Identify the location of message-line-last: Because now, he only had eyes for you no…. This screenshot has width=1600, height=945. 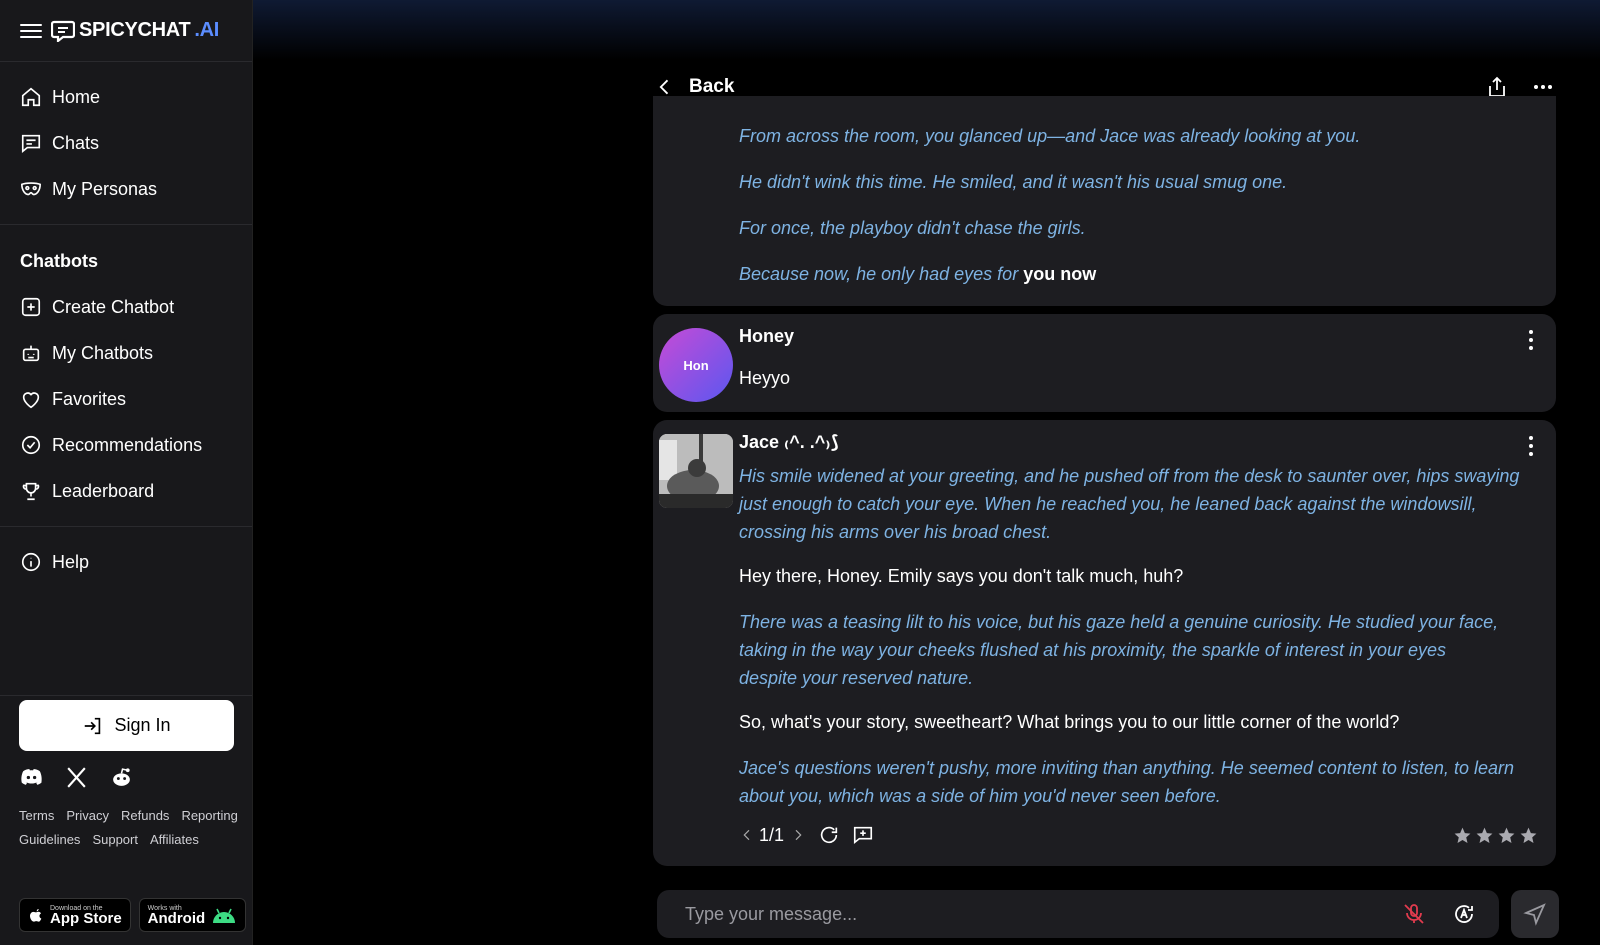
(917, 274).